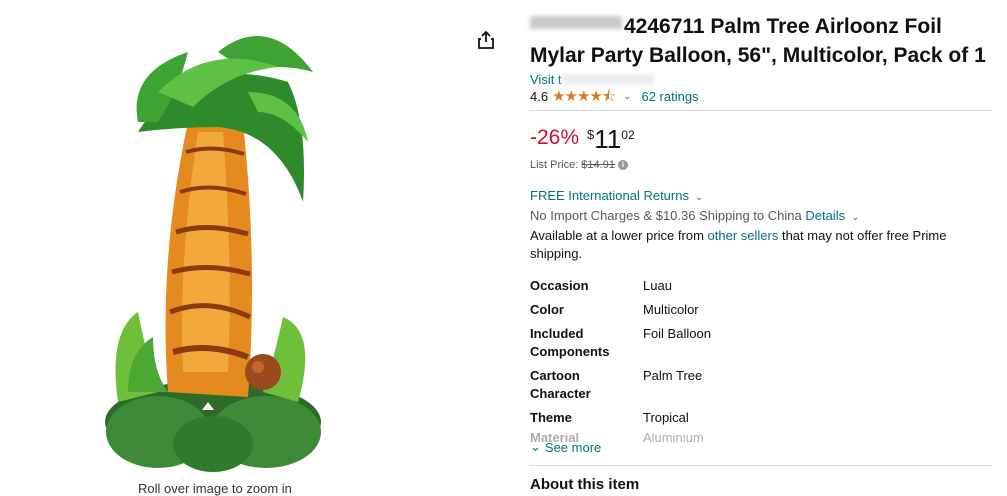  Describe the element at coordinates (546, 79) in the screenshot. I see `visit-store-text: Visit t` at that location.